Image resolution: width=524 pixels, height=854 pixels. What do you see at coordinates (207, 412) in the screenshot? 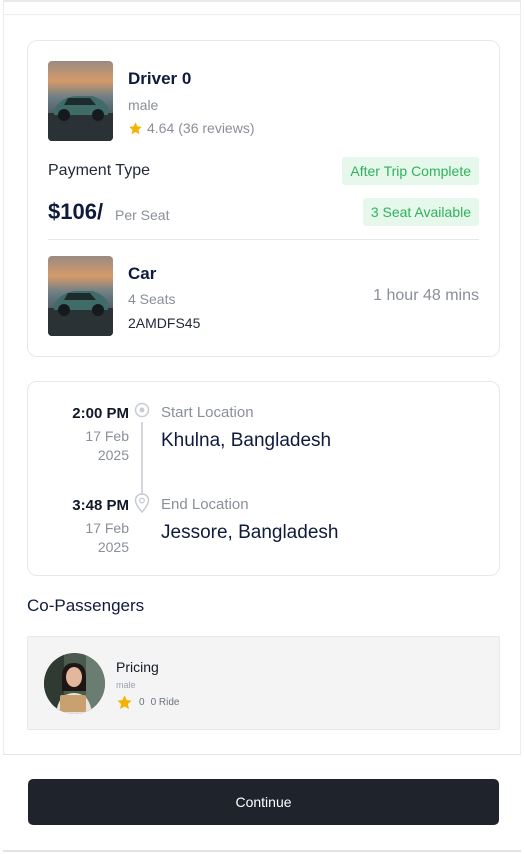
I see `start-location-label: Start Location` at bounding box center [207, 412].